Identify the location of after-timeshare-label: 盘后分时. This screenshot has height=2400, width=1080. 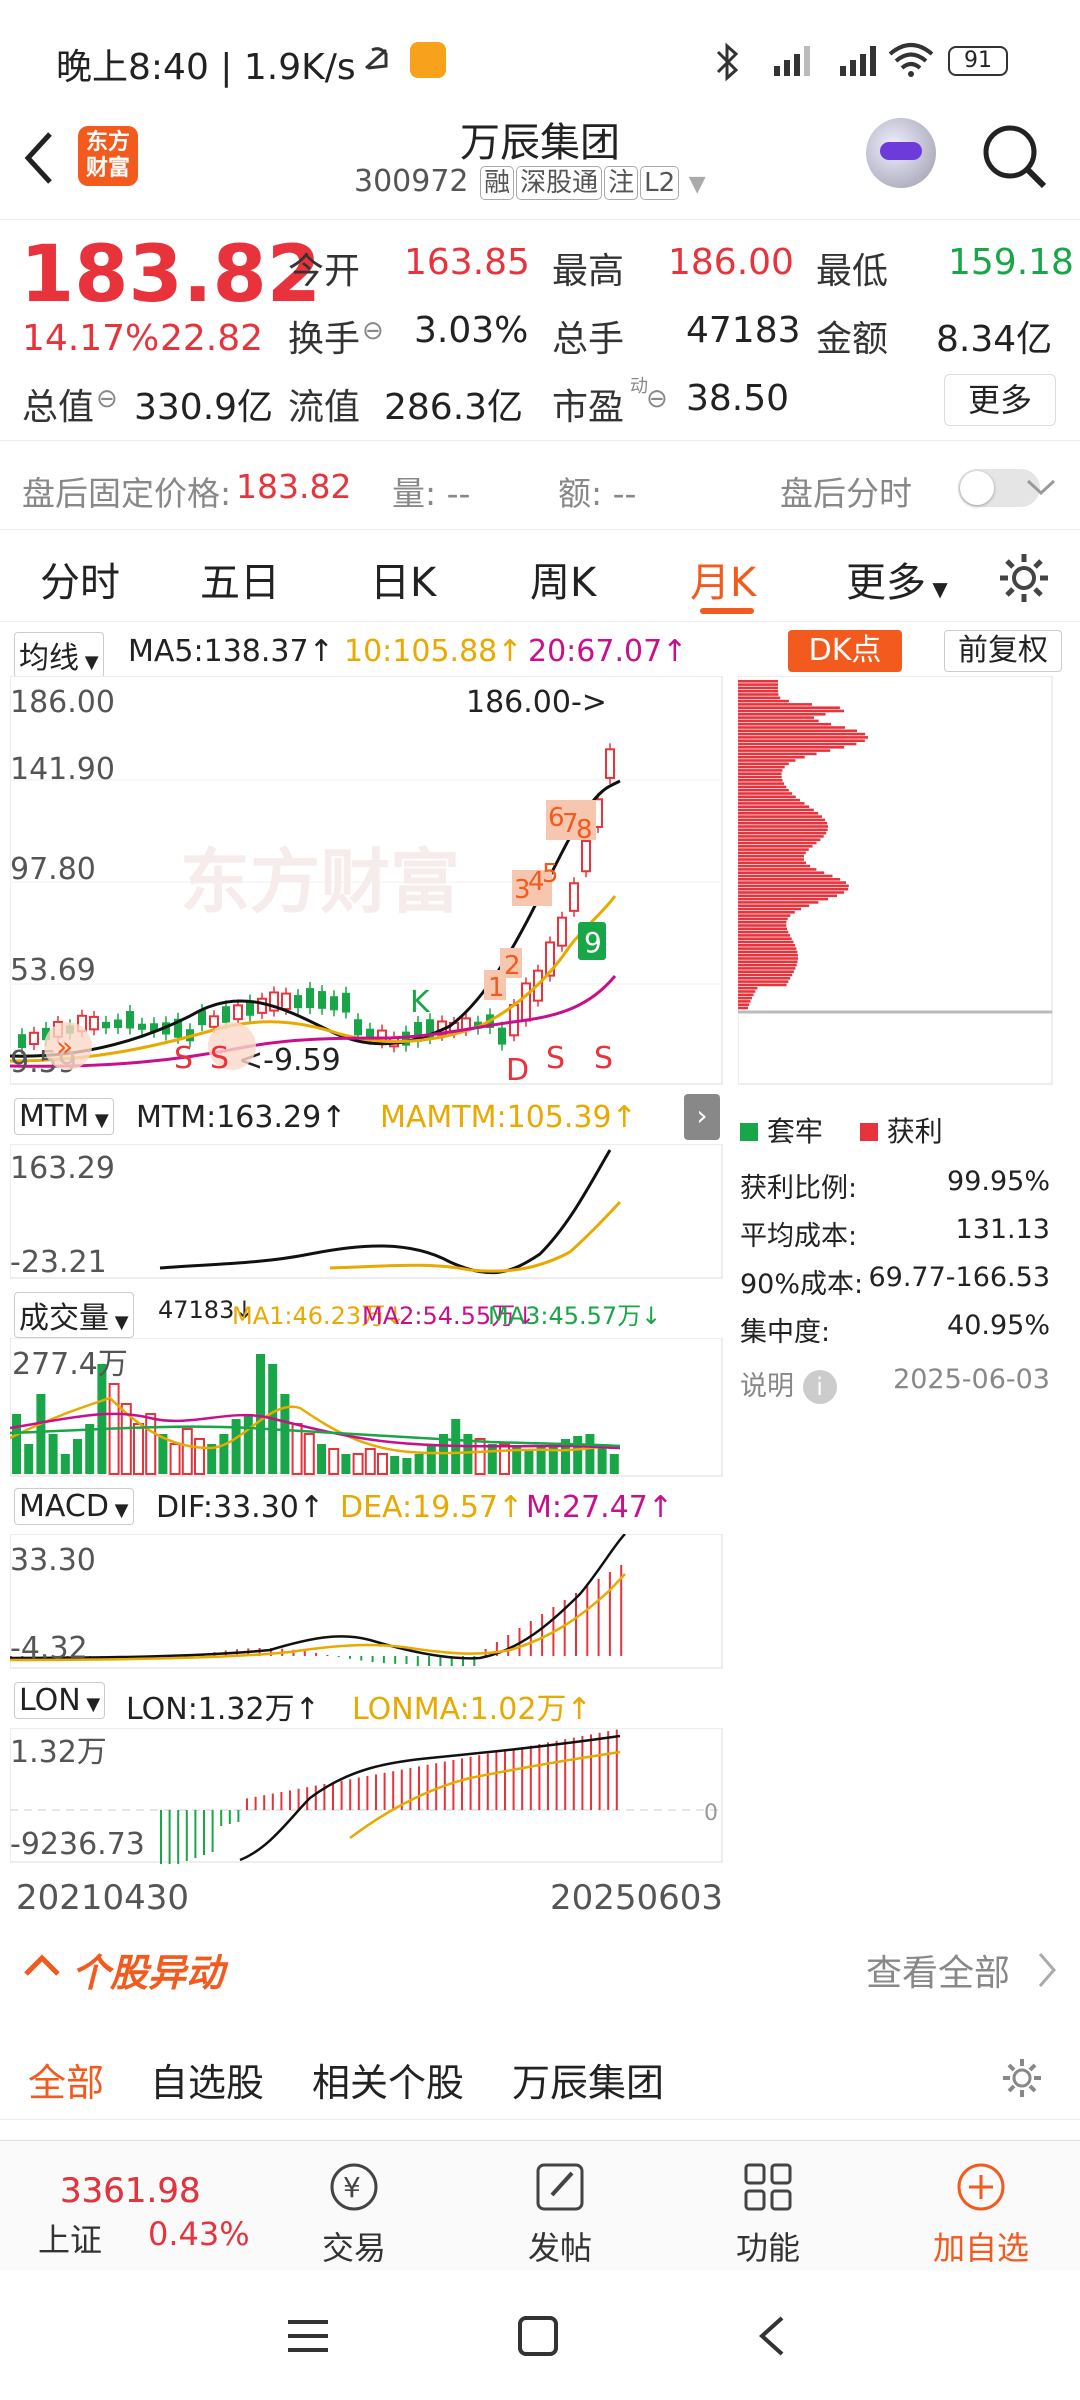
(846, 493).